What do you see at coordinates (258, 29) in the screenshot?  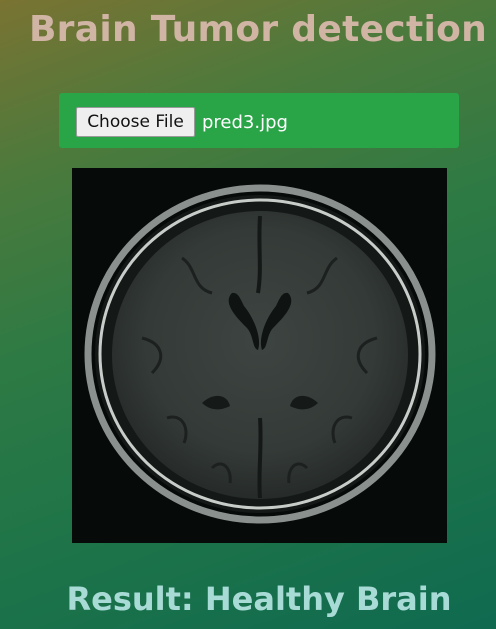 I see `page-title: Brain Tumor detection` at bounding box center [258, 29].